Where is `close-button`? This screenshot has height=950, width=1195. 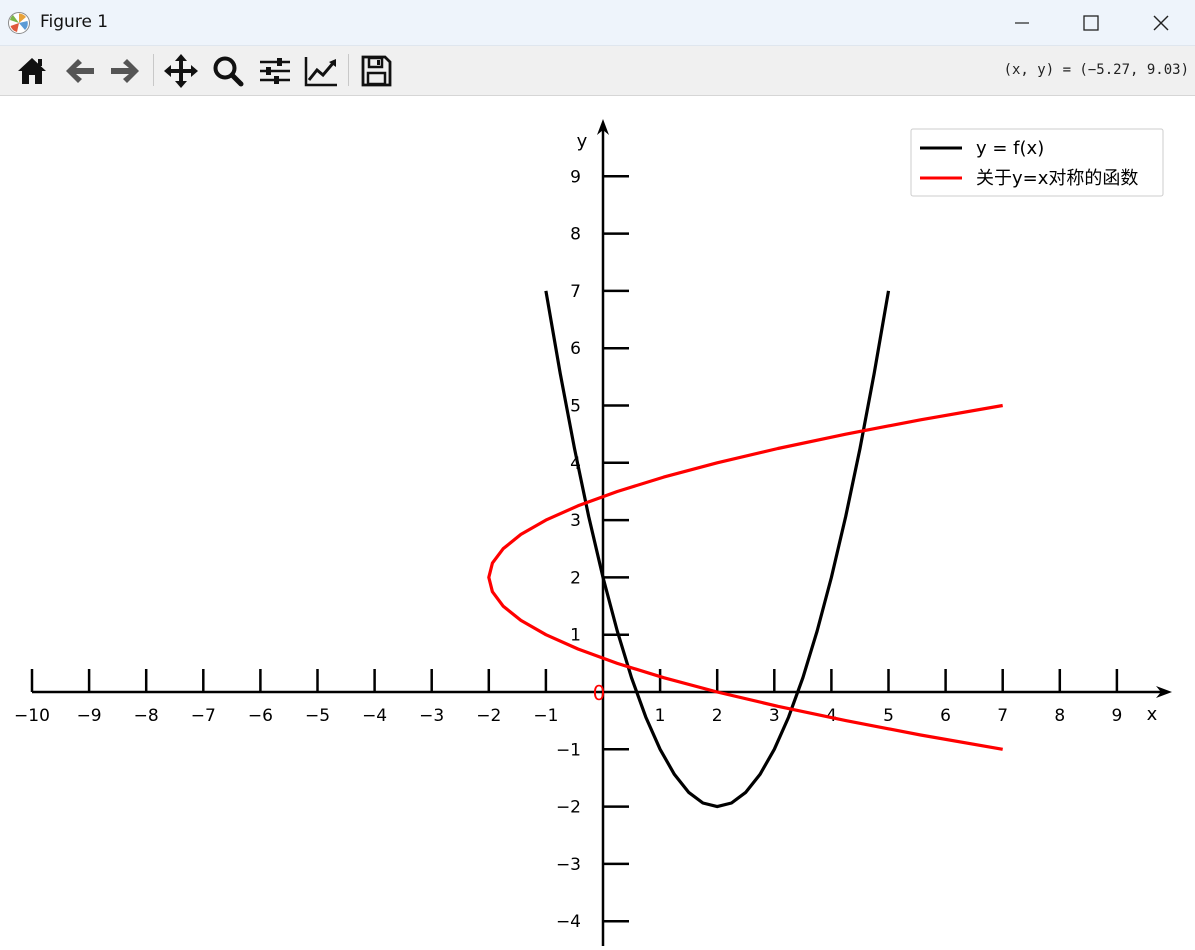 close-button is located at coordinates (1161, 23).